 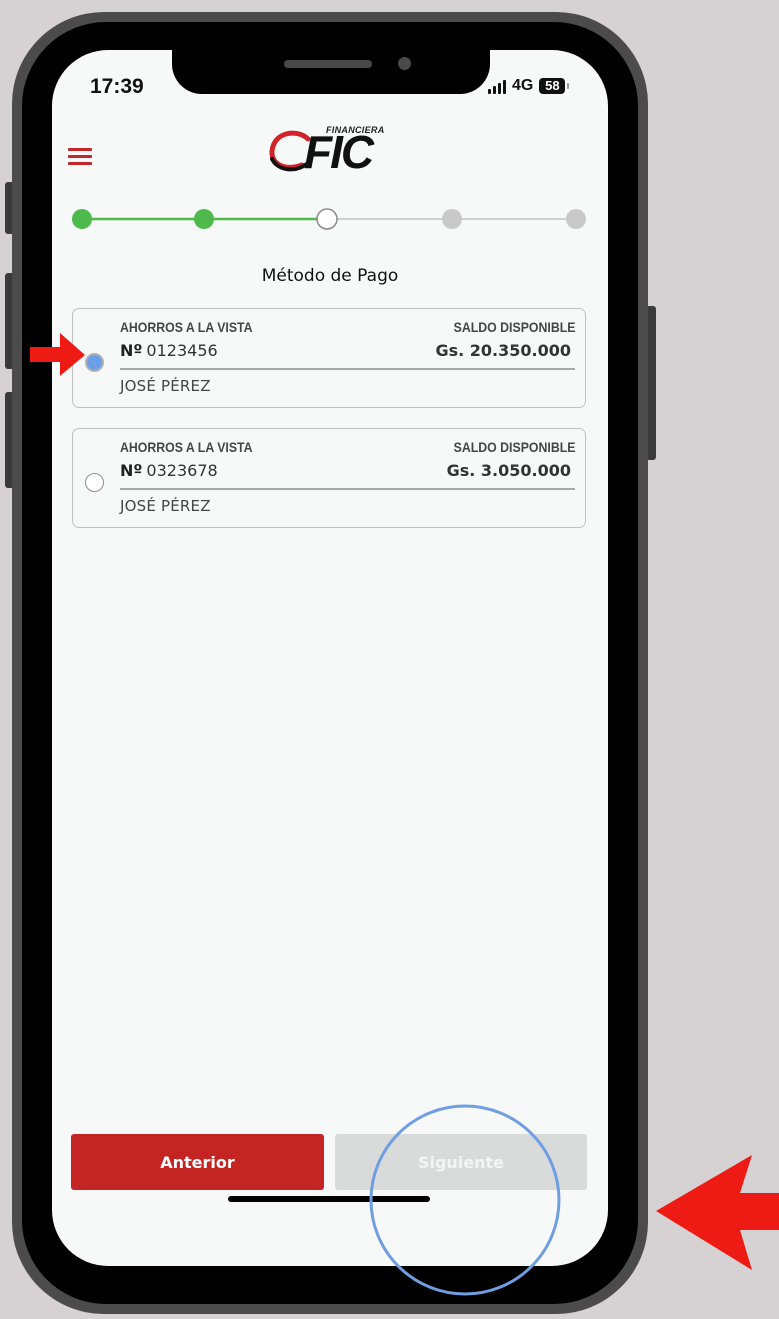 What do you see at coordinates (57, 354) in the screenshot?
I see `red-arrow-small-icon` at bounding box center [57, 354].